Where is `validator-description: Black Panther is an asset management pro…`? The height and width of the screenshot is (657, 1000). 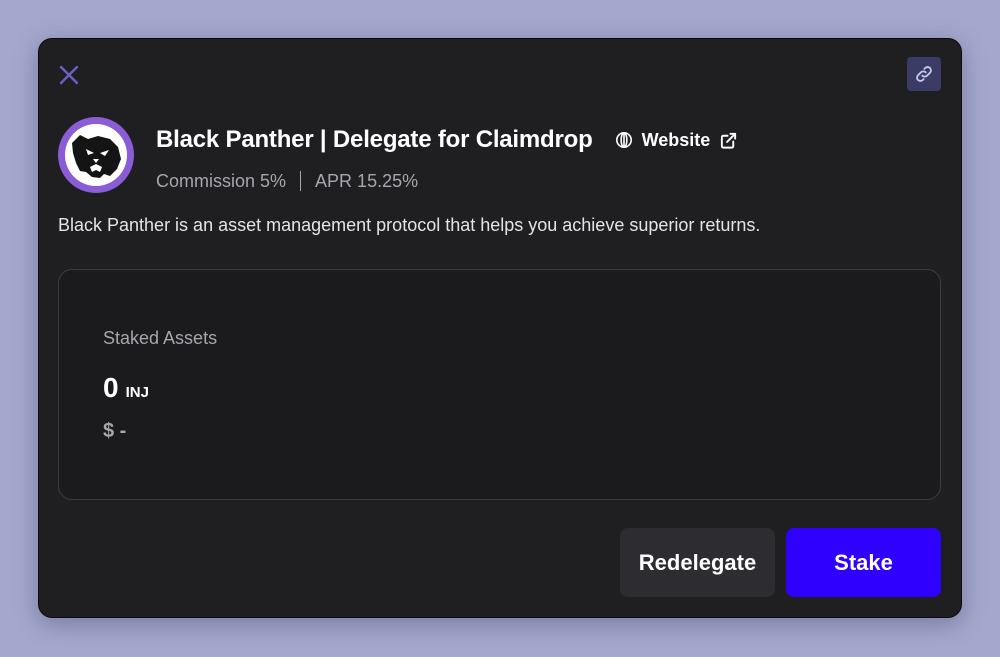 validator-description: Black Panther is an asset management pro… is located at coordinates (409, 225).